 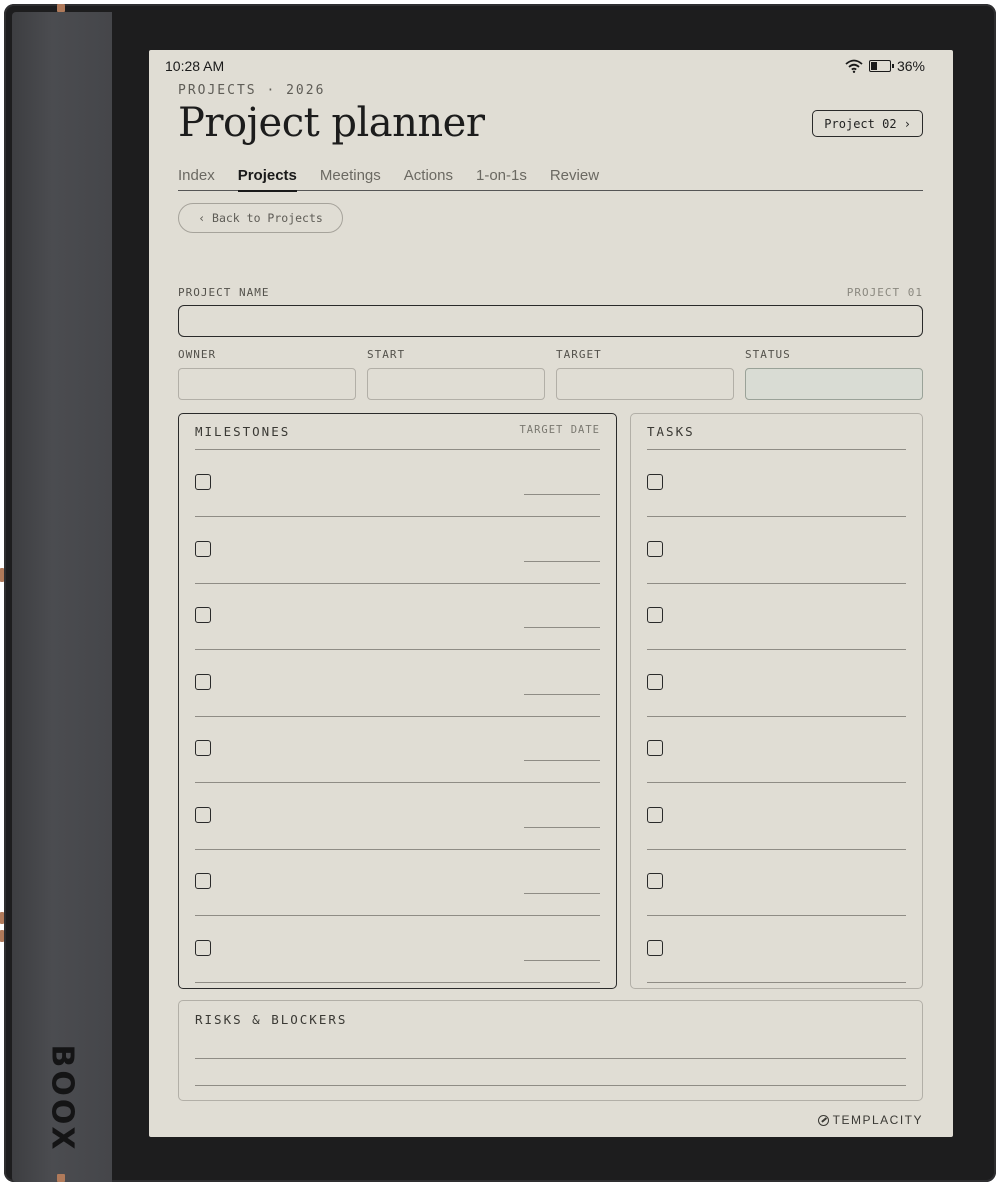 I want to click on page-title: Project planner, so click(x=331, y=123).